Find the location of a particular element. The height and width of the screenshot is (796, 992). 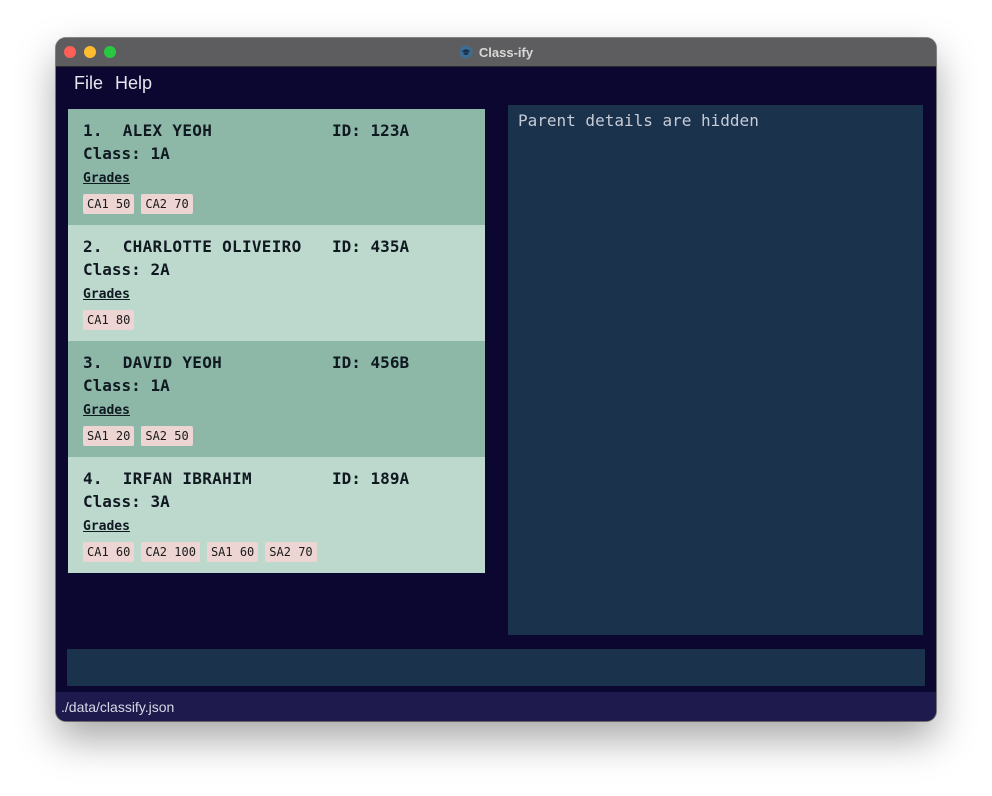

student-id: 456B is located at coordinates (390, 362).